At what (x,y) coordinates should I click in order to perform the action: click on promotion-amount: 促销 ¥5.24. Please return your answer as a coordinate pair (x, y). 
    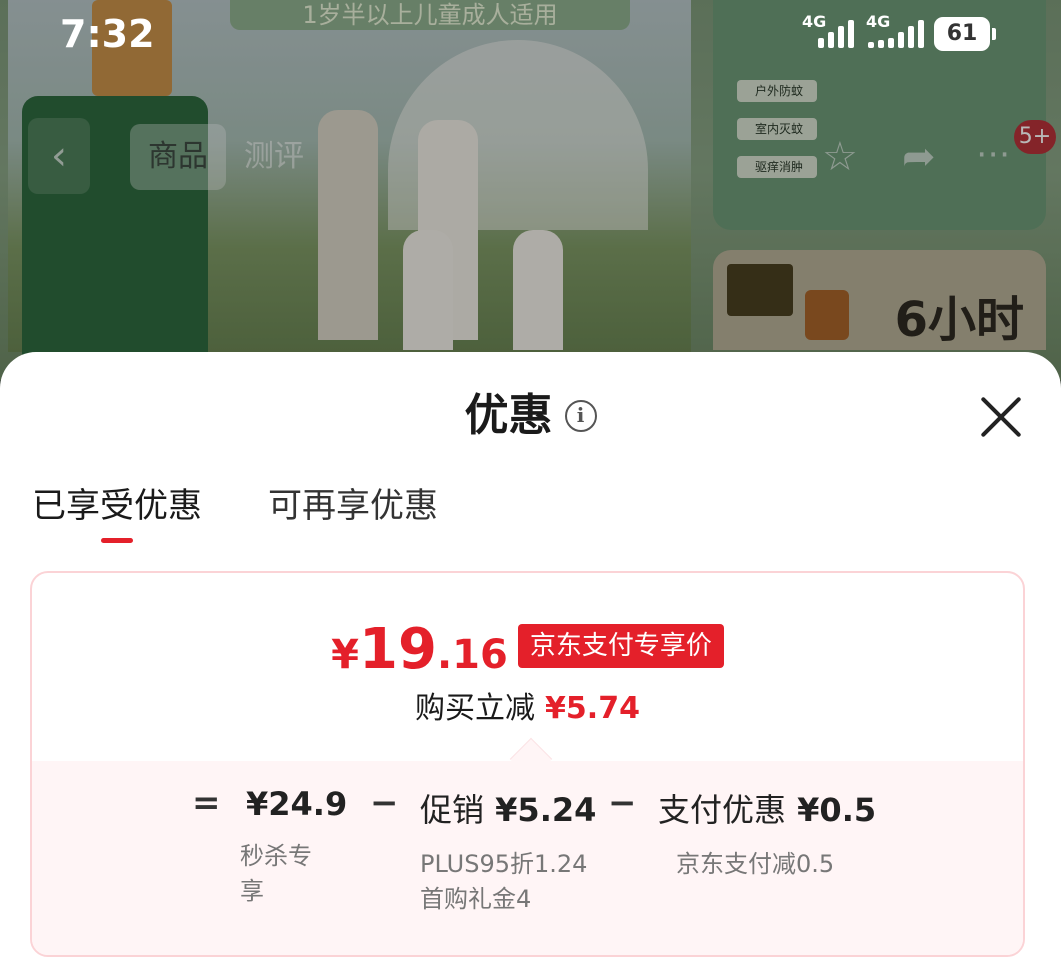
    Looking at the image, I should click on (508, 810).